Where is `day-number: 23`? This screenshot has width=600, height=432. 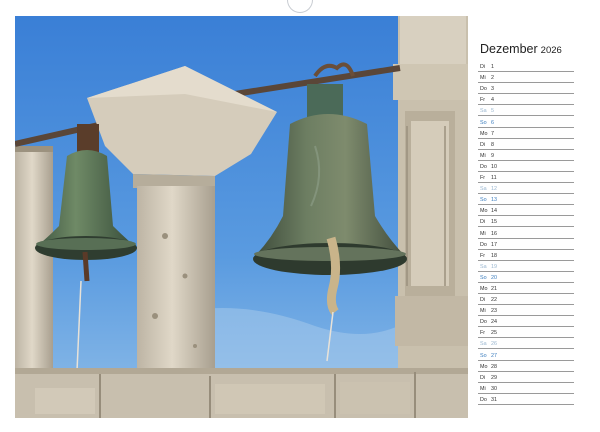
day-number: 23 is located at coordinates (494, 311).